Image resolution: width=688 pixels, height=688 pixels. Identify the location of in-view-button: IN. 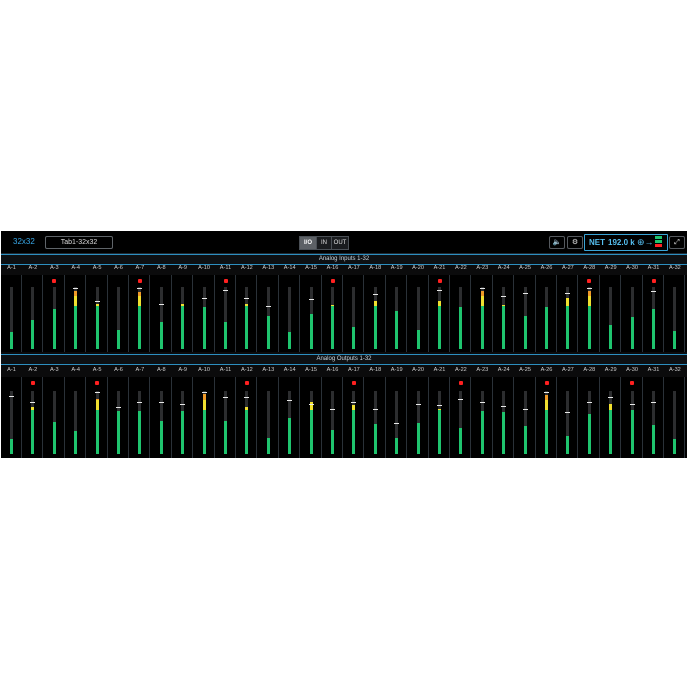
(324, 243).